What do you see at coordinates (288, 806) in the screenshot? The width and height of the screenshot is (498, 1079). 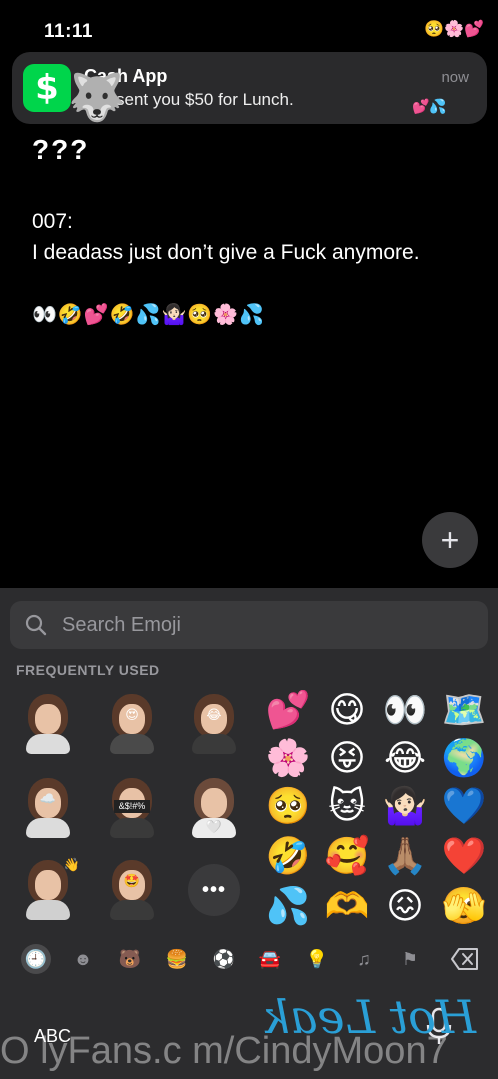 I see `emoji-key: 🥺` at bounding box center [288, 806].